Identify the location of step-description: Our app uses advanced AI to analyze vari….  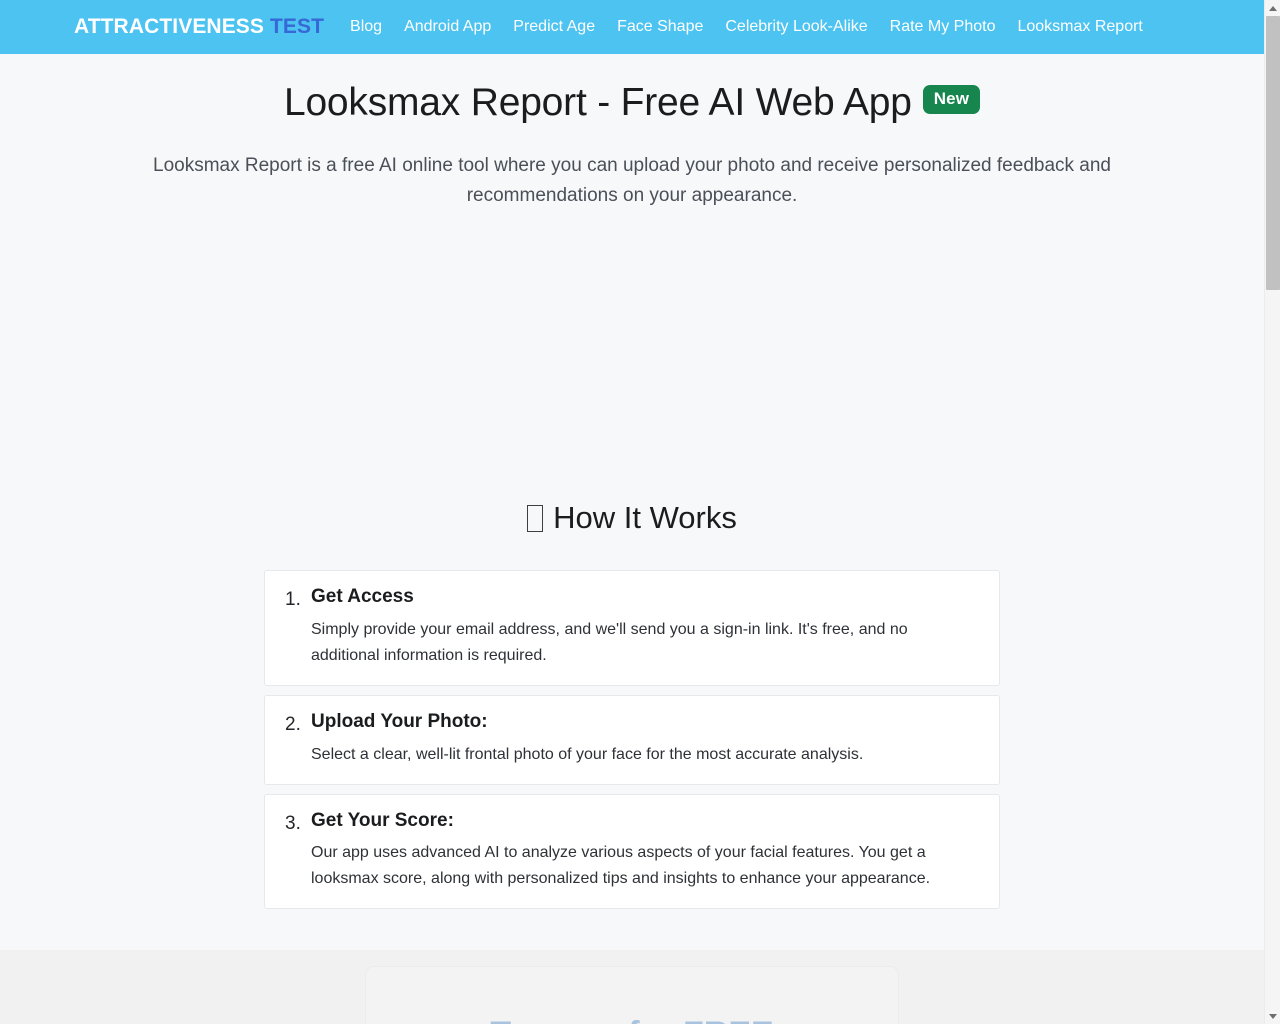
(621, 866).